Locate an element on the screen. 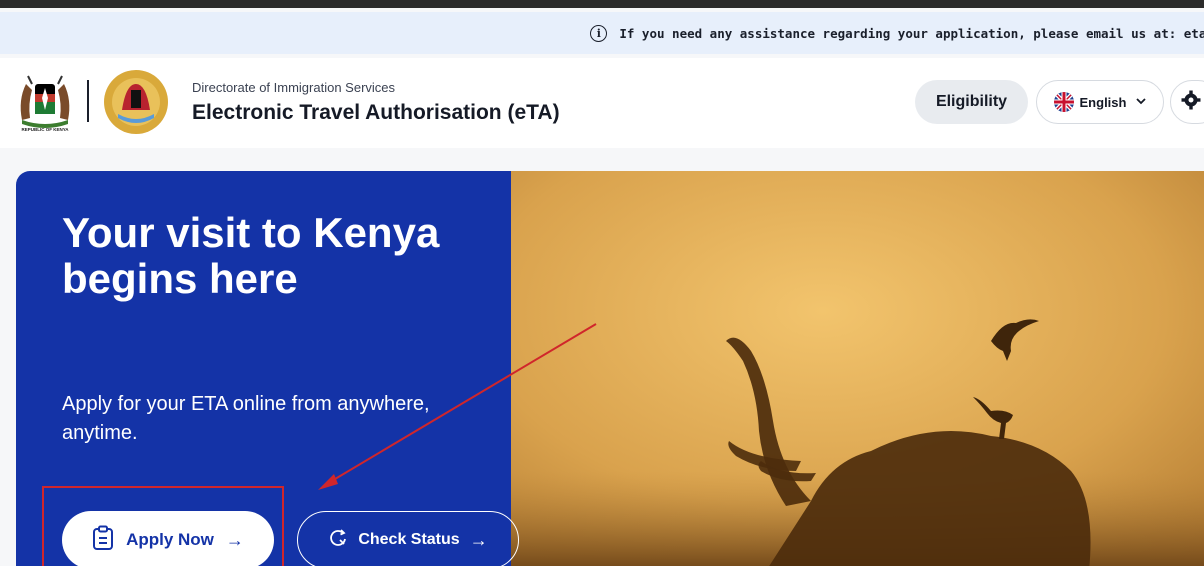 This screenshot has height=566, width=1204. check-status-button: Check Status → is located at coordinates (408, 538).